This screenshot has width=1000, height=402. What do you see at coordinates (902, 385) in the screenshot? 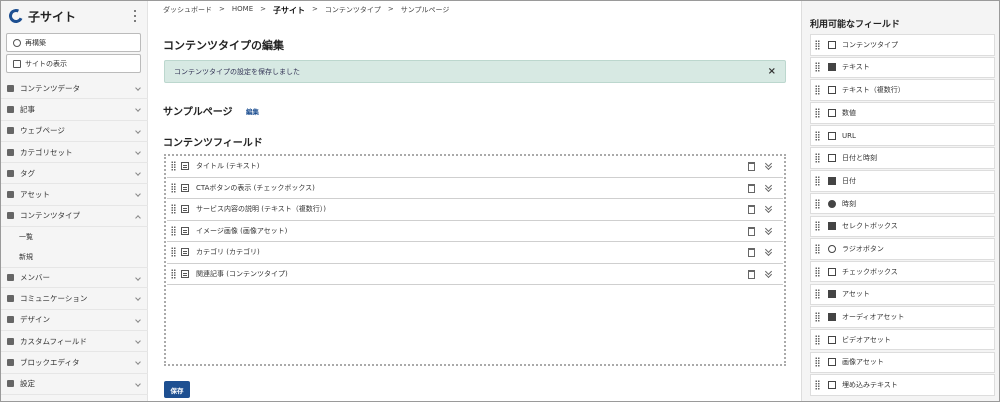
I see `available-field-embed-text: 埋め込みテキスト` at bounding box center [902, 385].